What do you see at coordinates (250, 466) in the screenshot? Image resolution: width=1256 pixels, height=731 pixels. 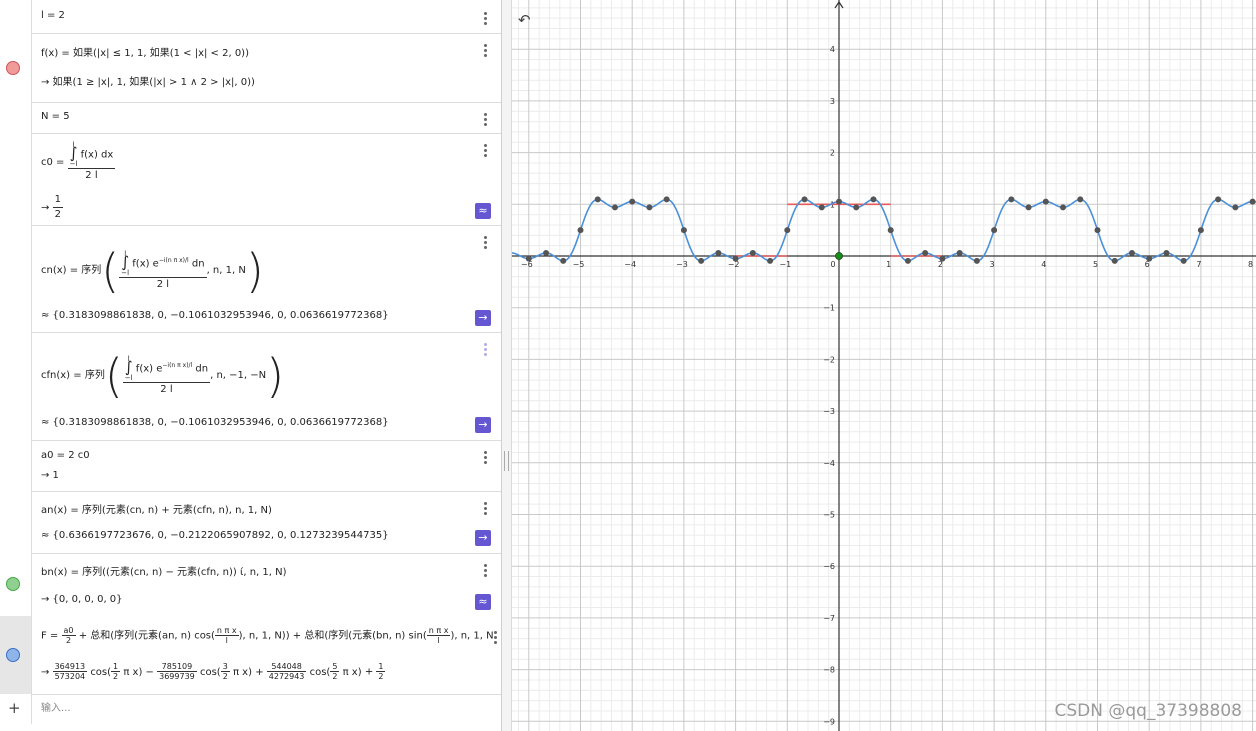 I see `algebra-row-a0: a0 = 2 c0 → 1` at bounding box center [250, 466].